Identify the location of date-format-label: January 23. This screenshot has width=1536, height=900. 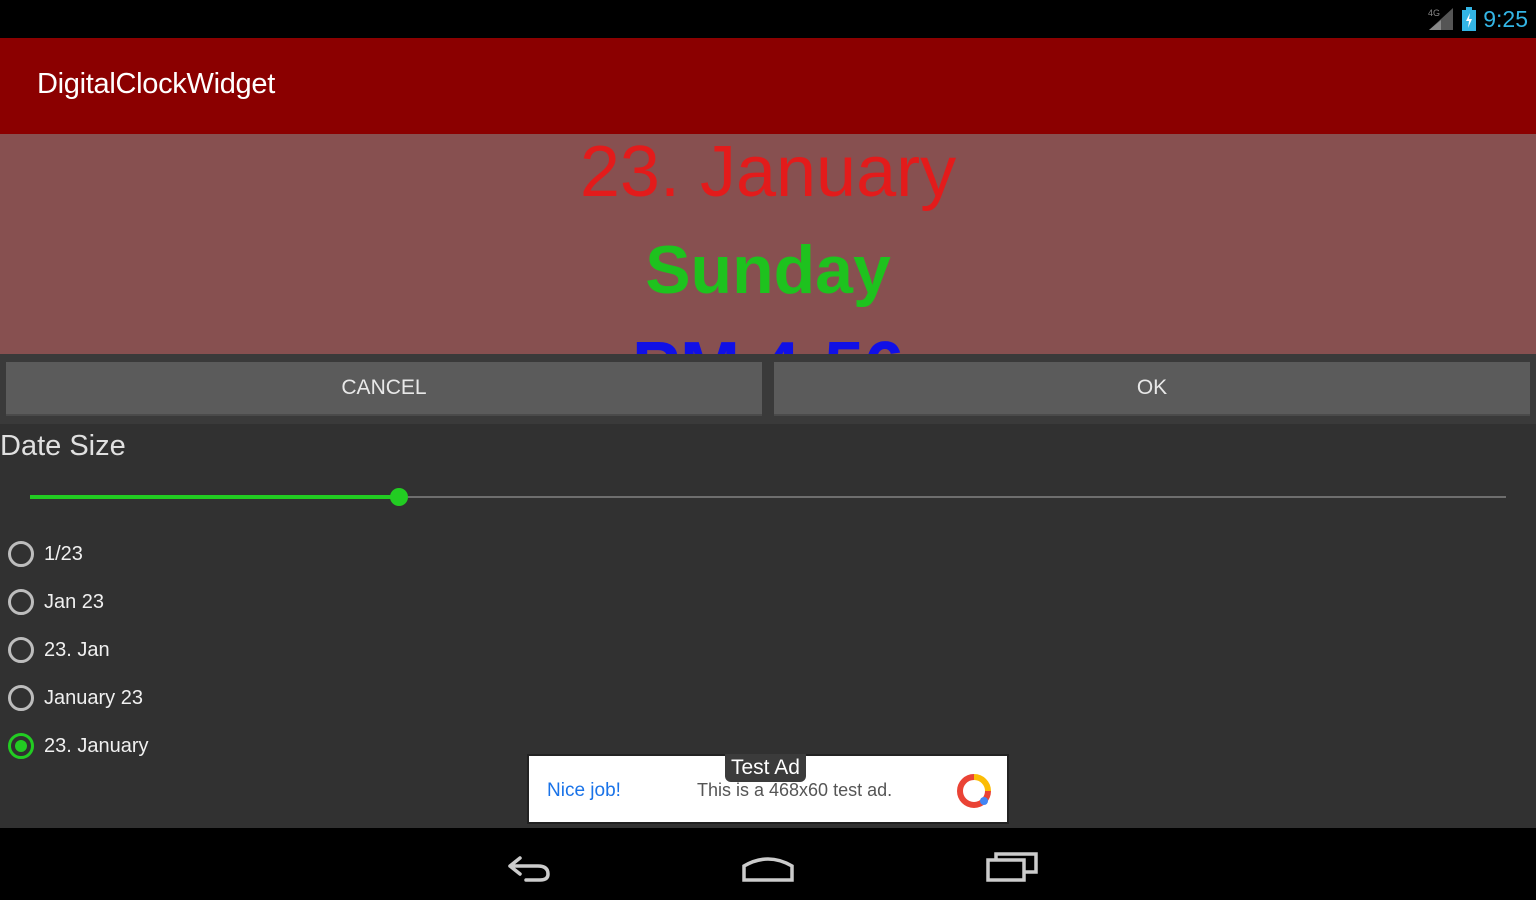
(93, 697).